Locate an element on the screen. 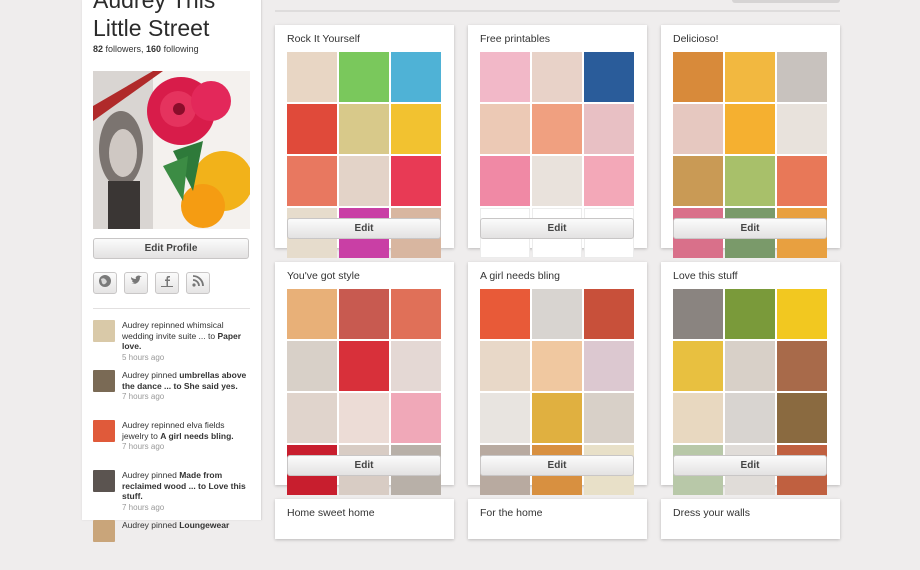  edit-profile-button: Edit Profile is located at coordinates (171, 248).